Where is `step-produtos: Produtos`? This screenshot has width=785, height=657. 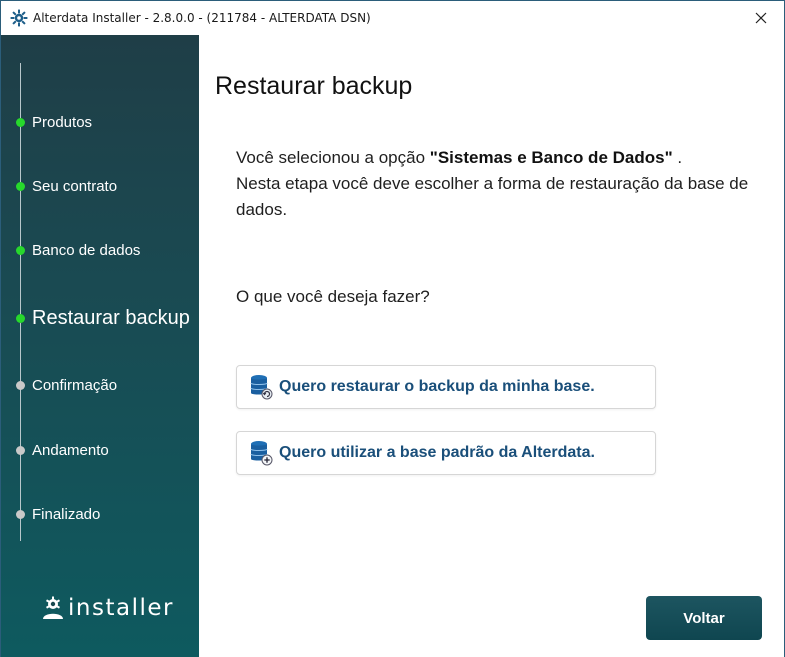 step-produtos: Produtos is located at coordinates (54, 122).